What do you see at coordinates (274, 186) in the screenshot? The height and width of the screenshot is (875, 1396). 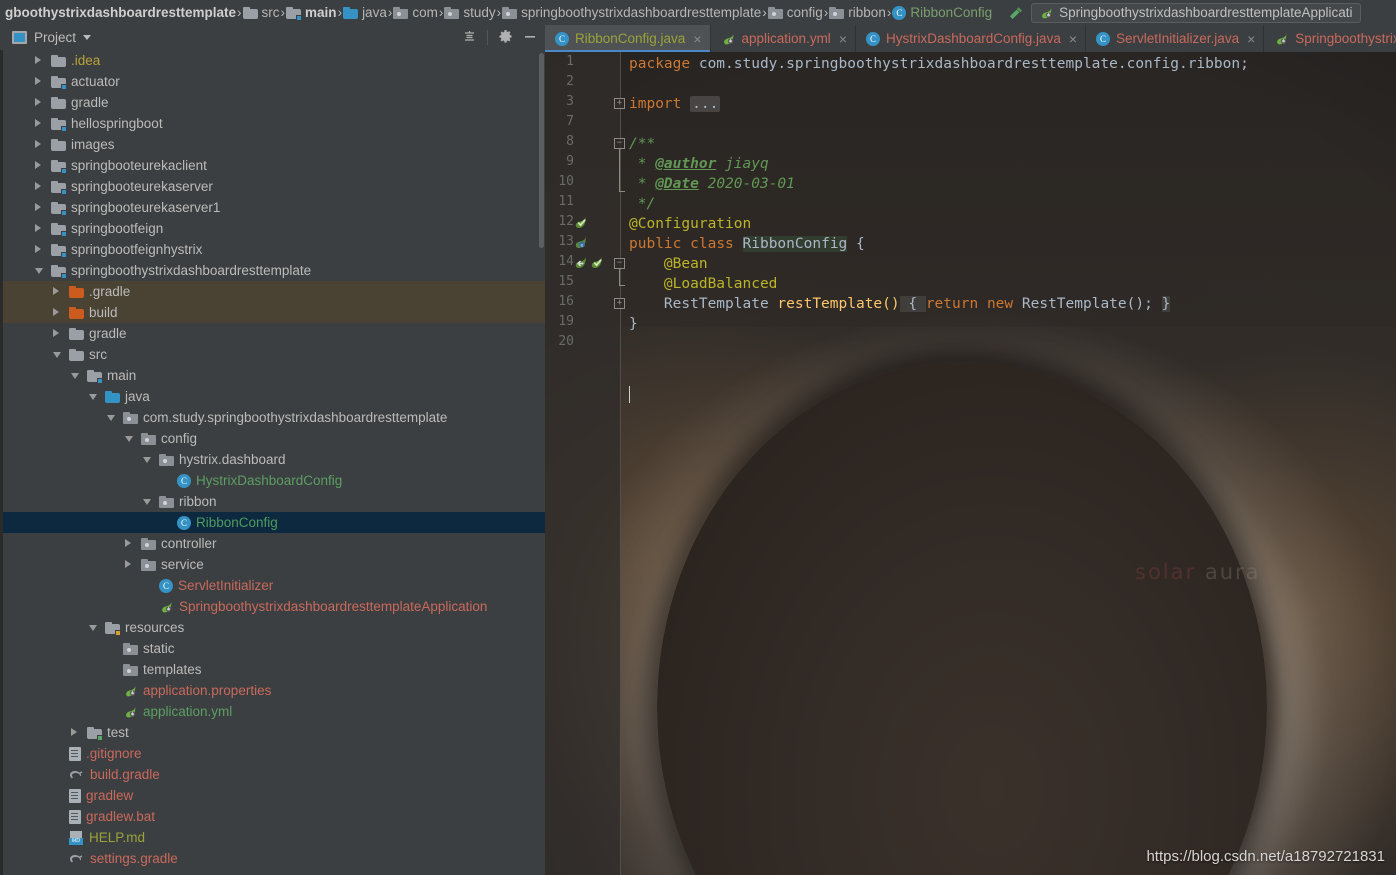 I see `tree-item-springbooteurekaserver: springbooteurekaserver` at bounding box center [274, 186].